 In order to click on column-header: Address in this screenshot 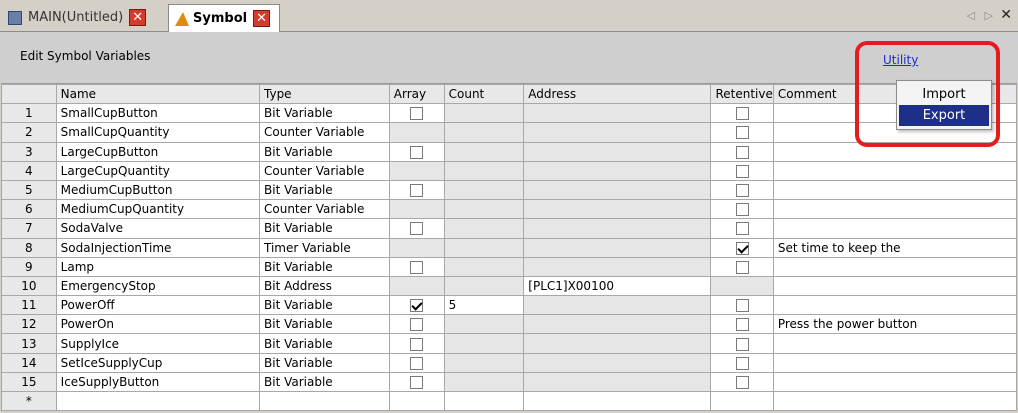, I will do `click(617, 94)`.